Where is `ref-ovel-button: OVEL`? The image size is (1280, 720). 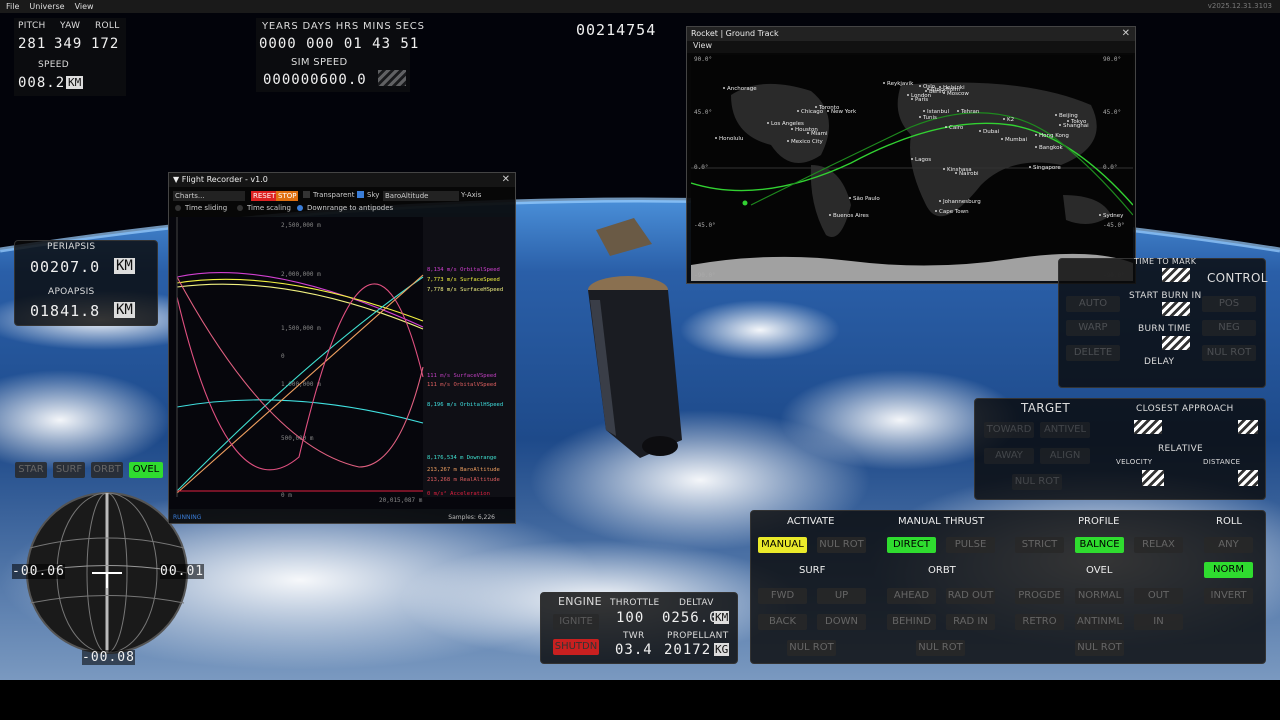 ref-ovel-button: OVEL is located at coordinates (146, 470).